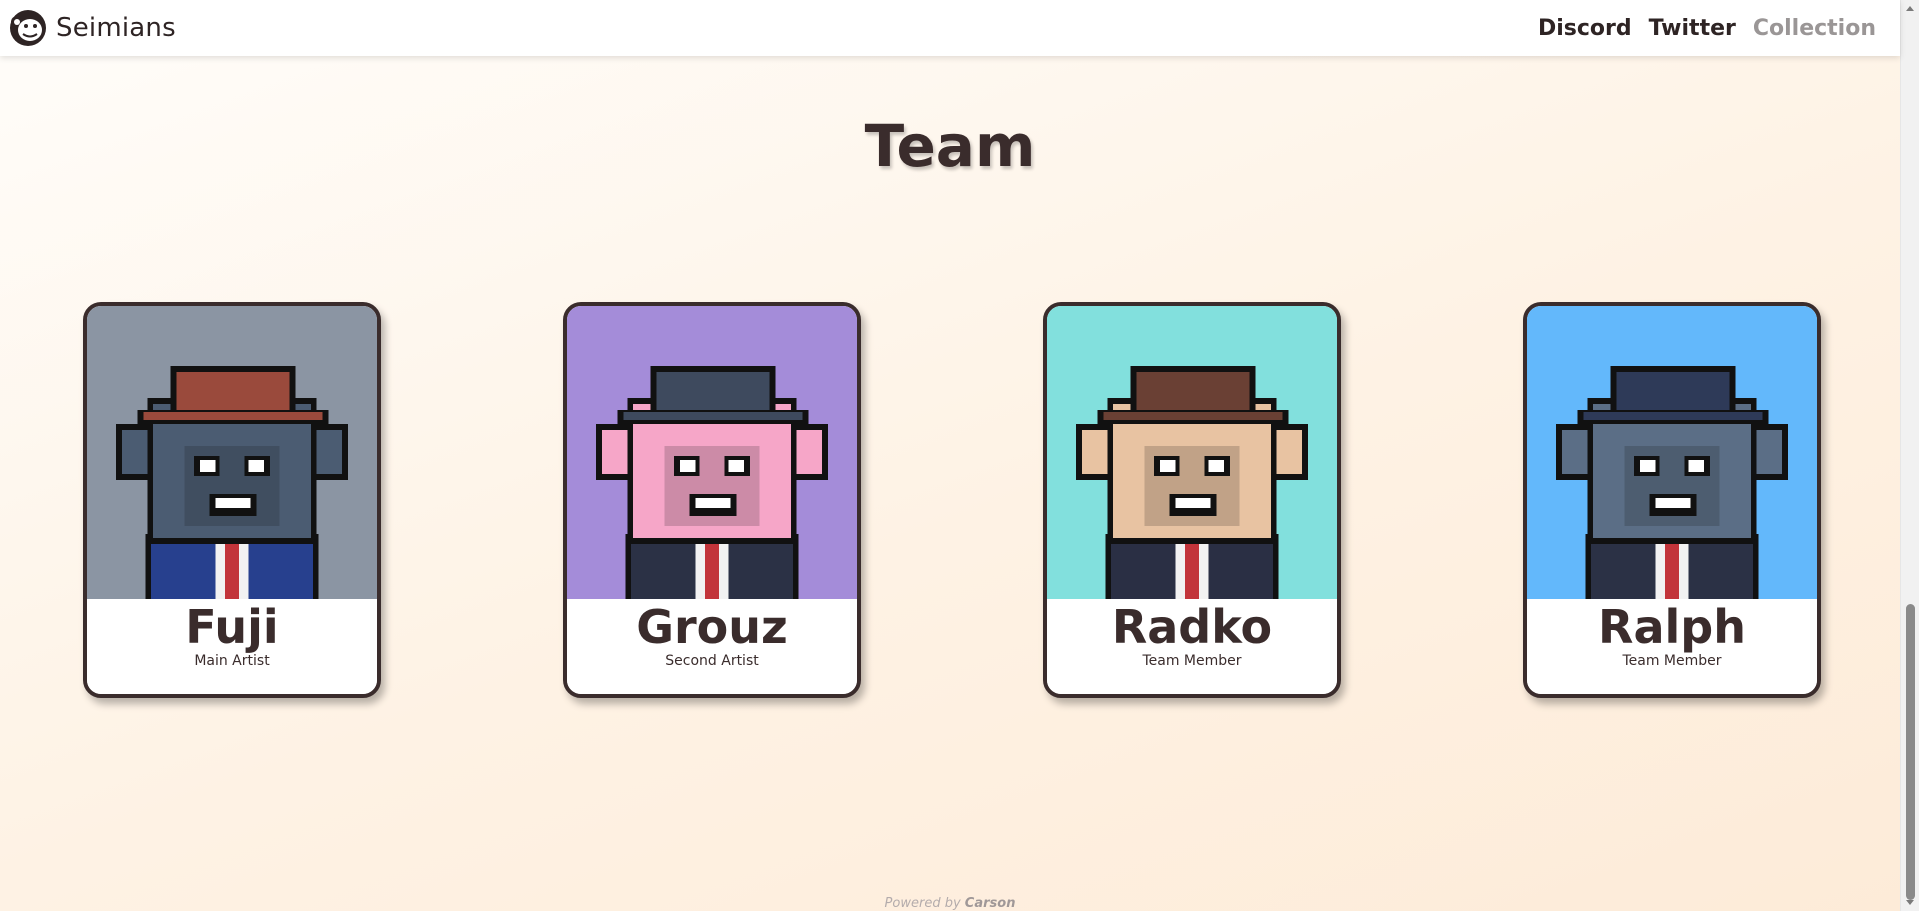 This screenshot has width=1919, height=911. Describe the element at coordinates (990, 903) in the screenshot. I see `footer-brand-link: Carson` at that location.